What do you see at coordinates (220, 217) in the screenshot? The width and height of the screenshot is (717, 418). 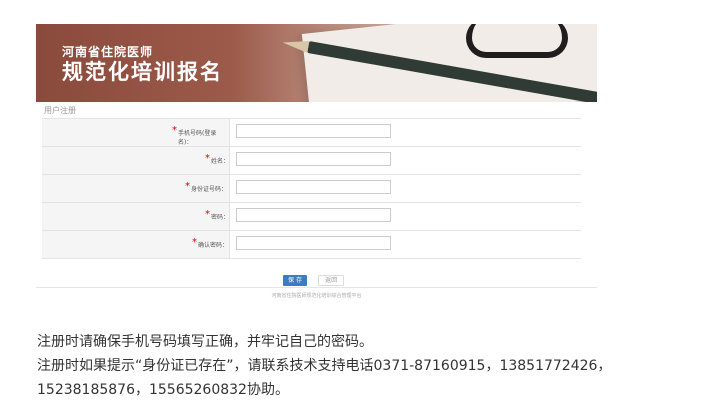 I see `password-label: 密码：` at bounding box center [220, 217].